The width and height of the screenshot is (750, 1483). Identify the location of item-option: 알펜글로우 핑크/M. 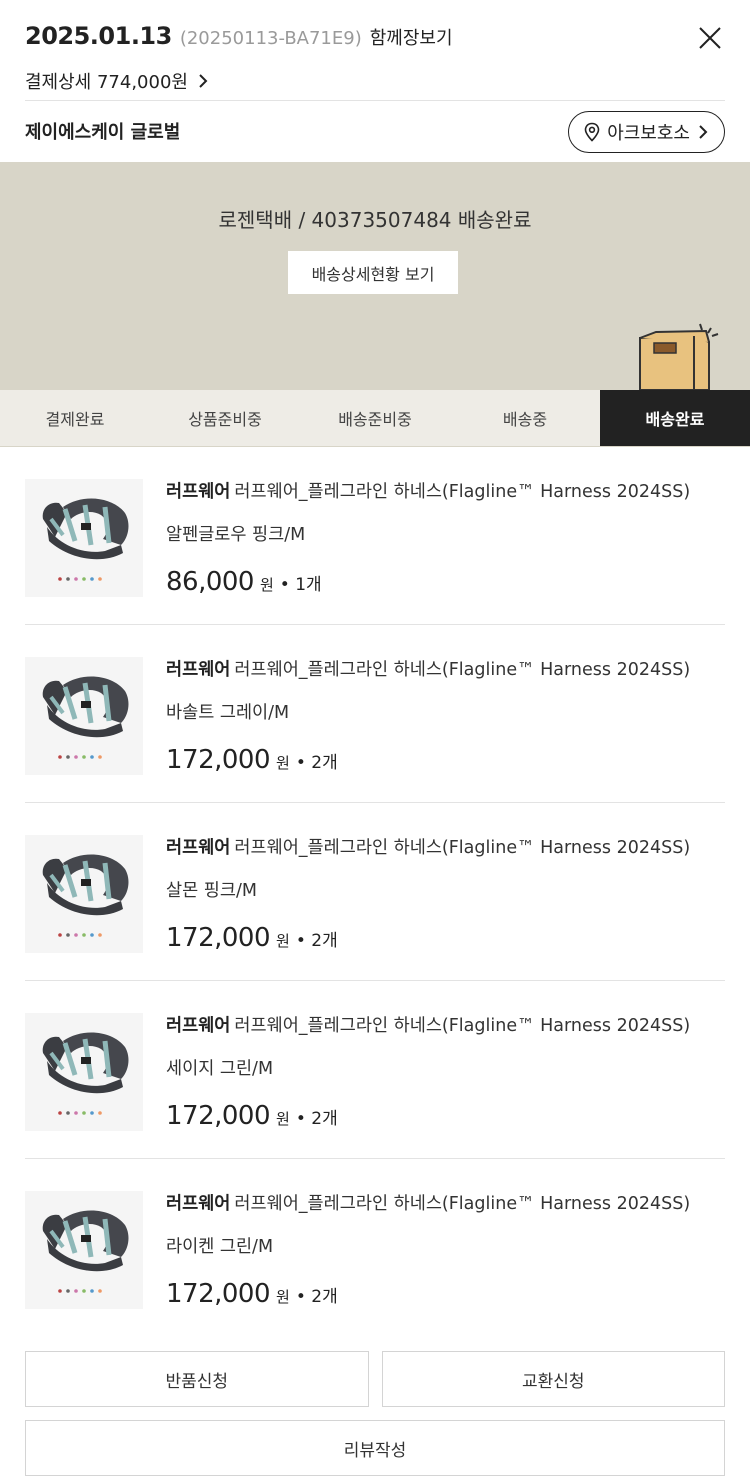
(236, 535).